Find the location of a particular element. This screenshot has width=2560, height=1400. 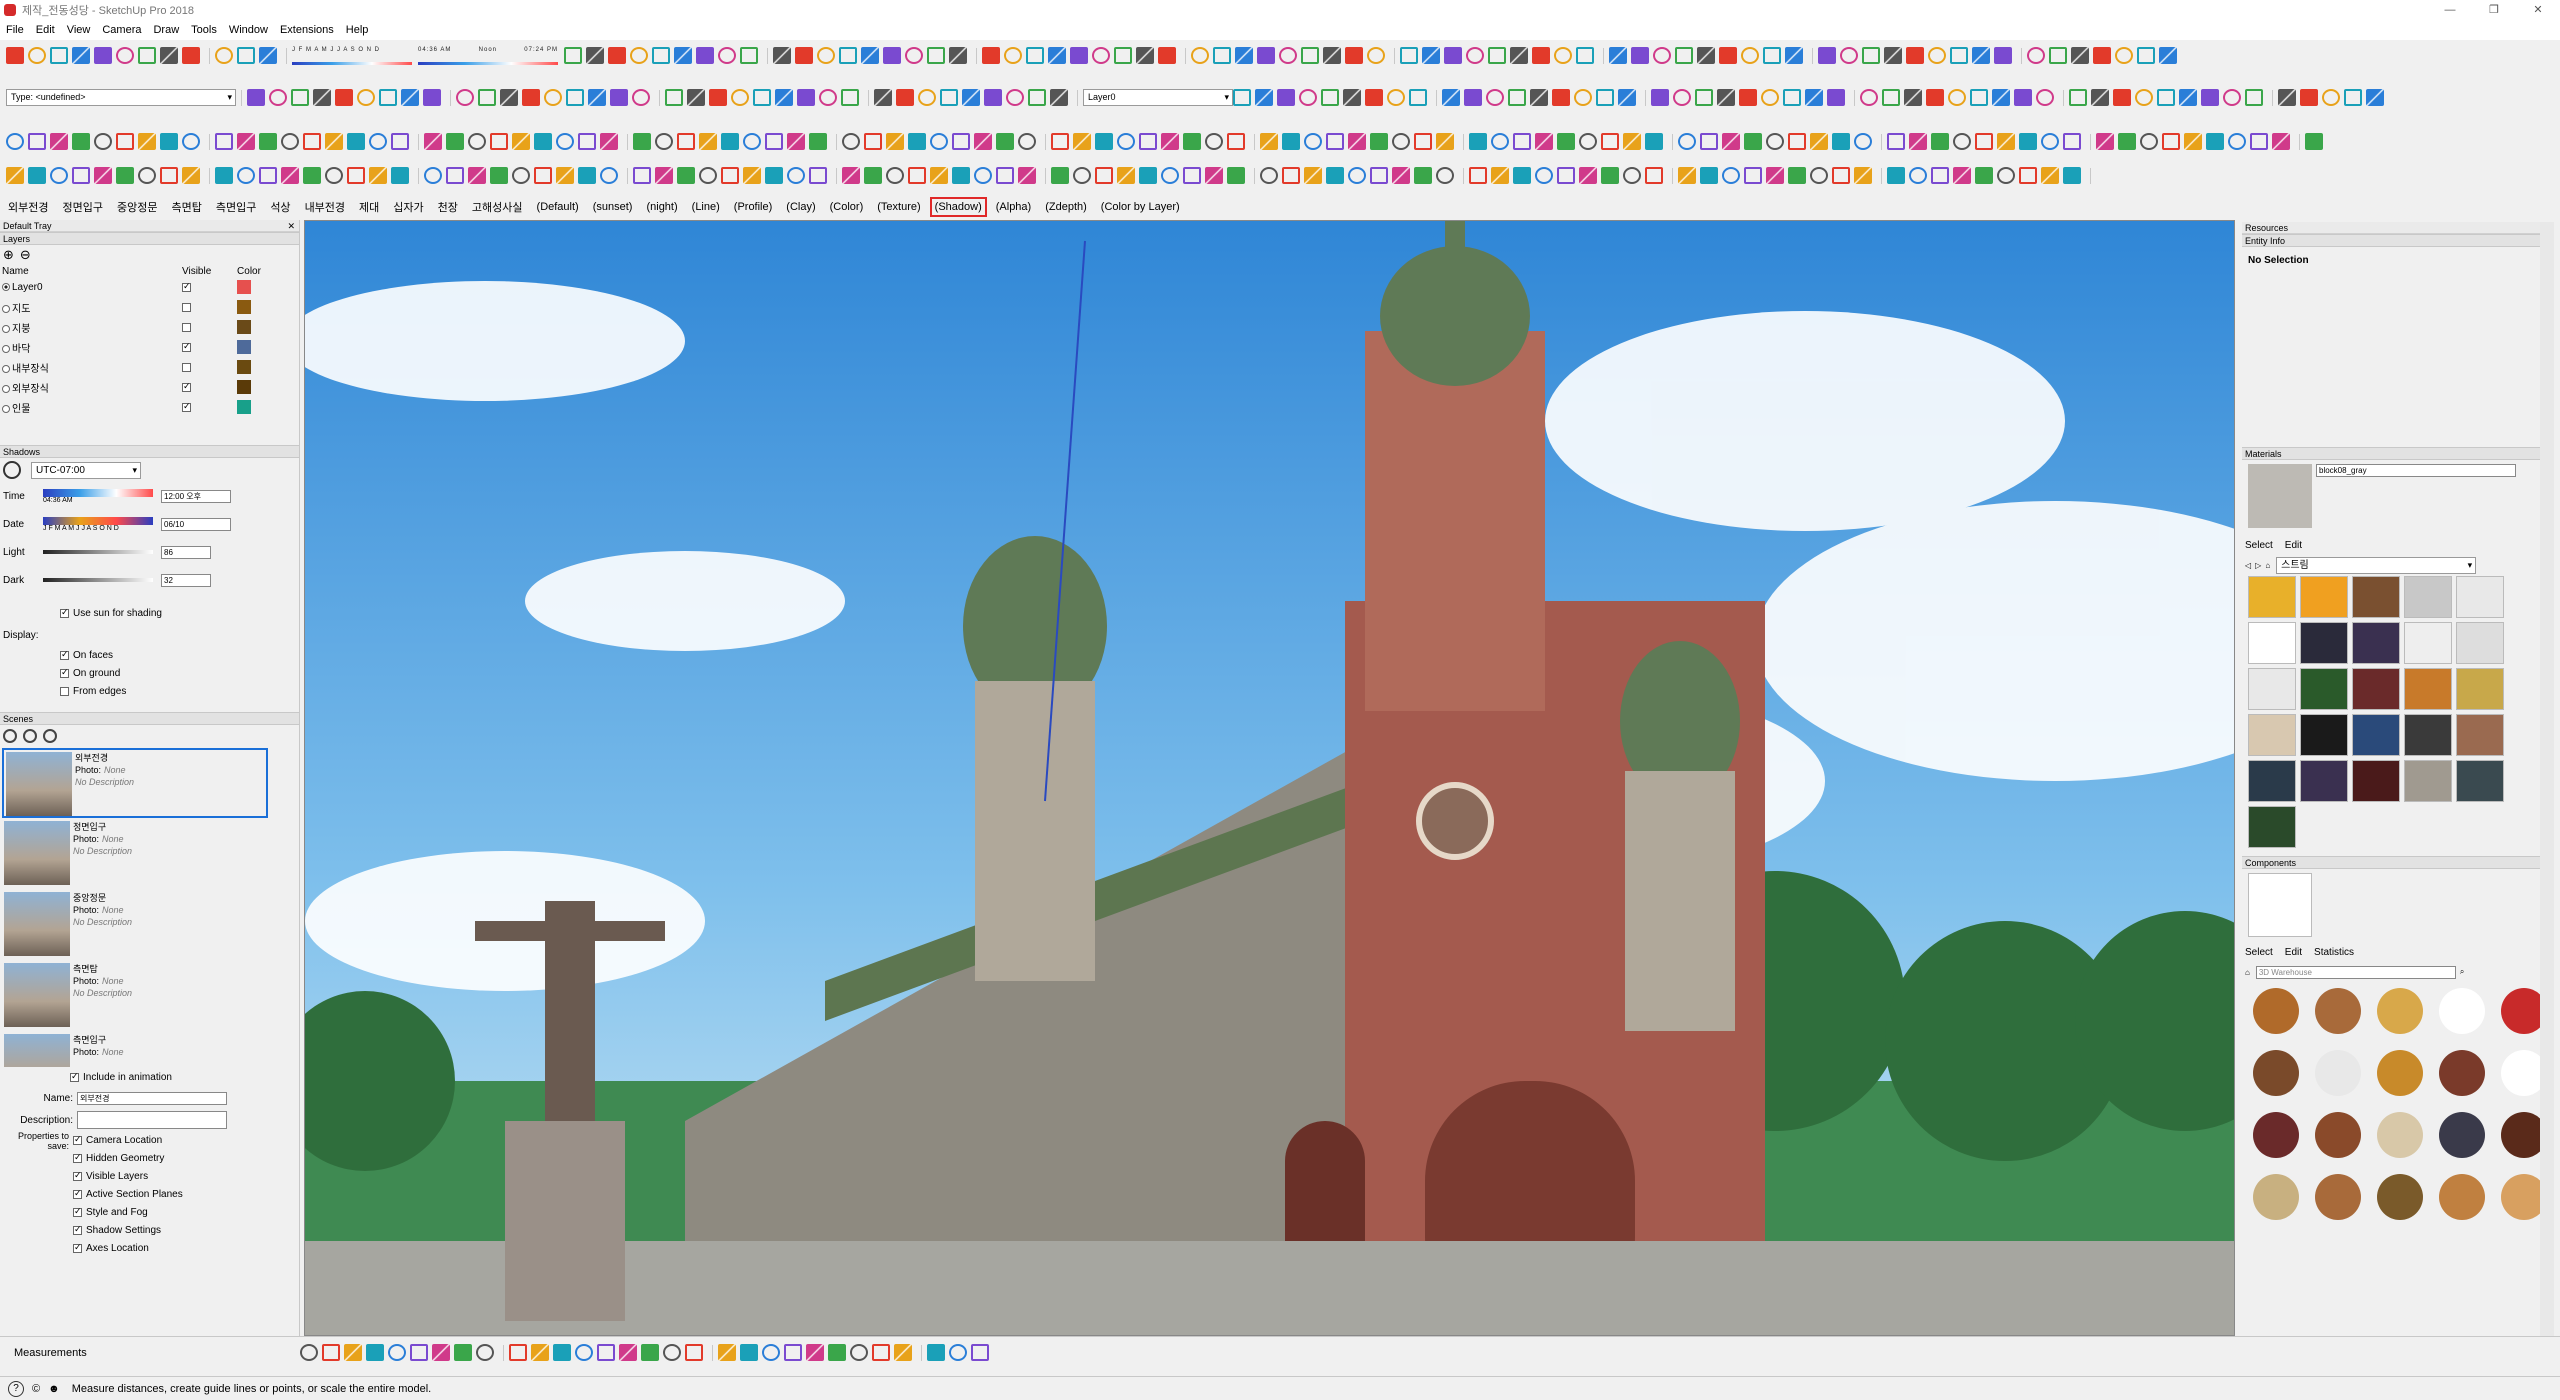

draw-tool-30-icon is located at coordinates (1244, 55).